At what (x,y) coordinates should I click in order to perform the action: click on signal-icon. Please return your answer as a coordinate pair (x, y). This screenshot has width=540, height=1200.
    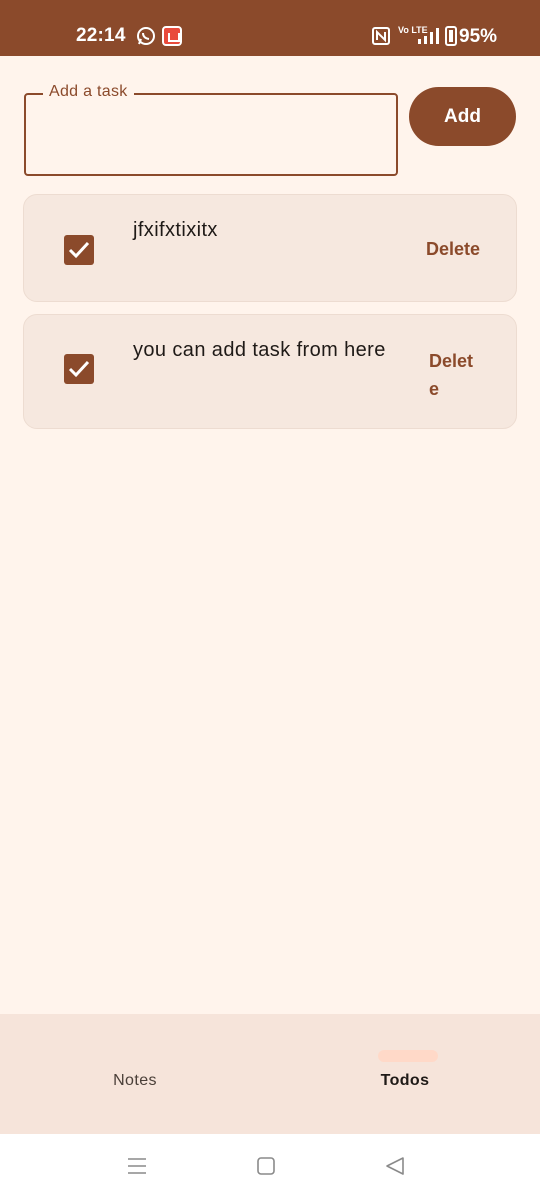
    Looking at the image, I should click on (428, 36).